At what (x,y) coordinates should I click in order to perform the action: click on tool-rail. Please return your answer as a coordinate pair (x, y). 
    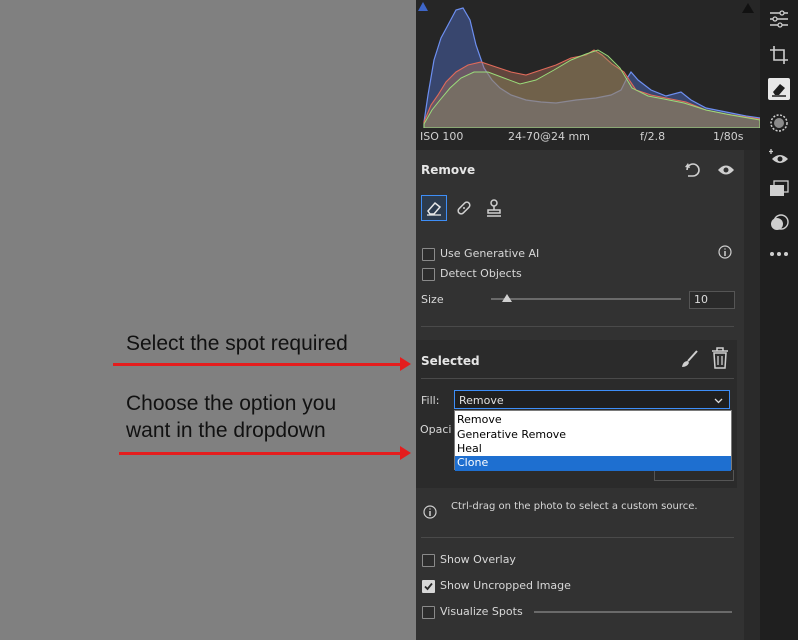
    Looking at the image, I should click on (779, 320).